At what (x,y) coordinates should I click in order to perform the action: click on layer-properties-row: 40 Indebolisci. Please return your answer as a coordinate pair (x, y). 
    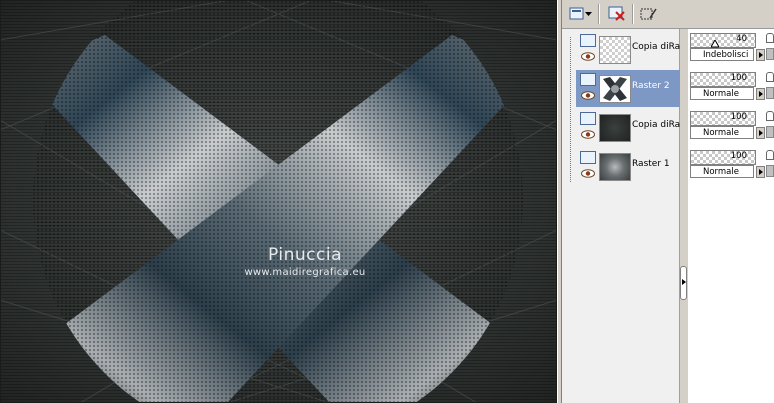
    Looking at the image, I should click on (731, 49).